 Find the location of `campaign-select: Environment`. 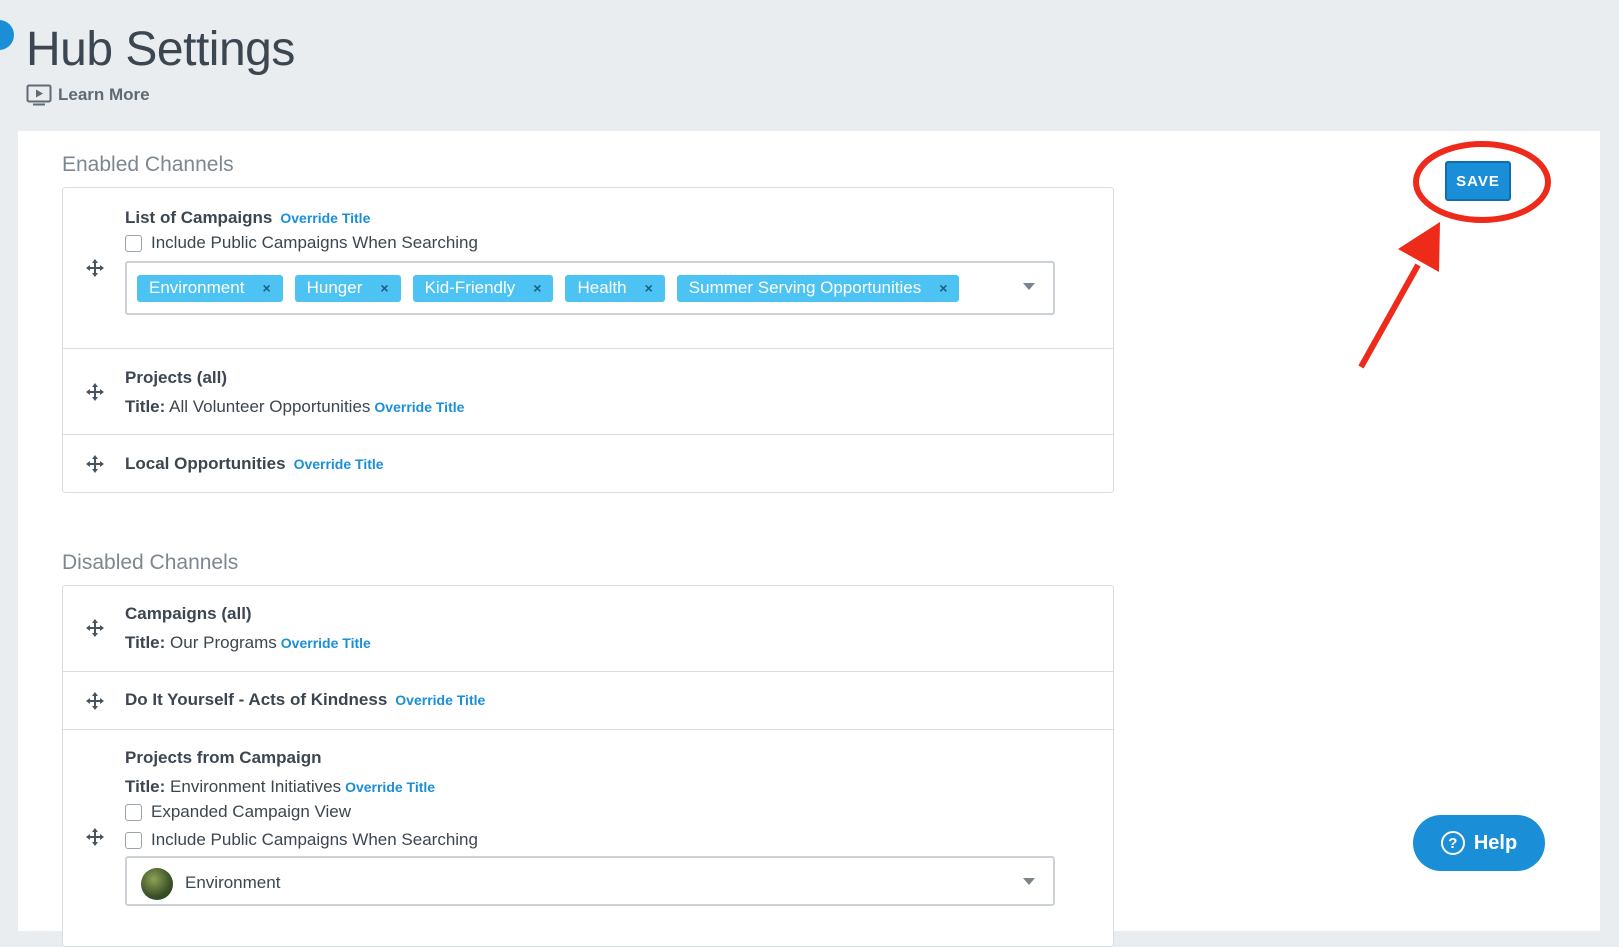

campaign-select: Environment is located at coordinates (590, 881).